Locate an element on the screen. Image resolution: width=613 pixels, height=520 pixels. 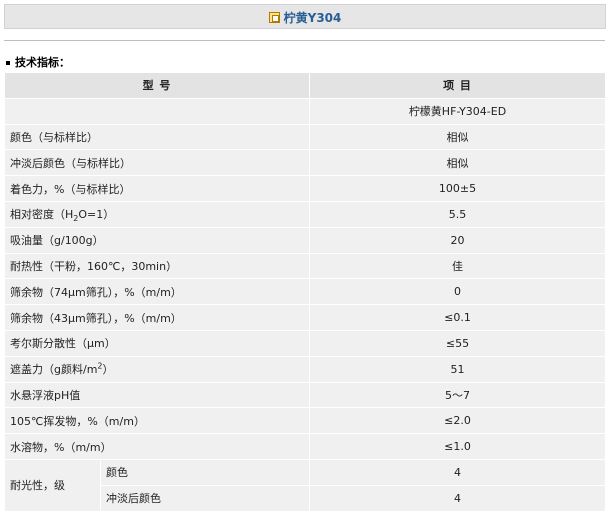
row-value: ≤0.1 is located at coordinates (457, 317).